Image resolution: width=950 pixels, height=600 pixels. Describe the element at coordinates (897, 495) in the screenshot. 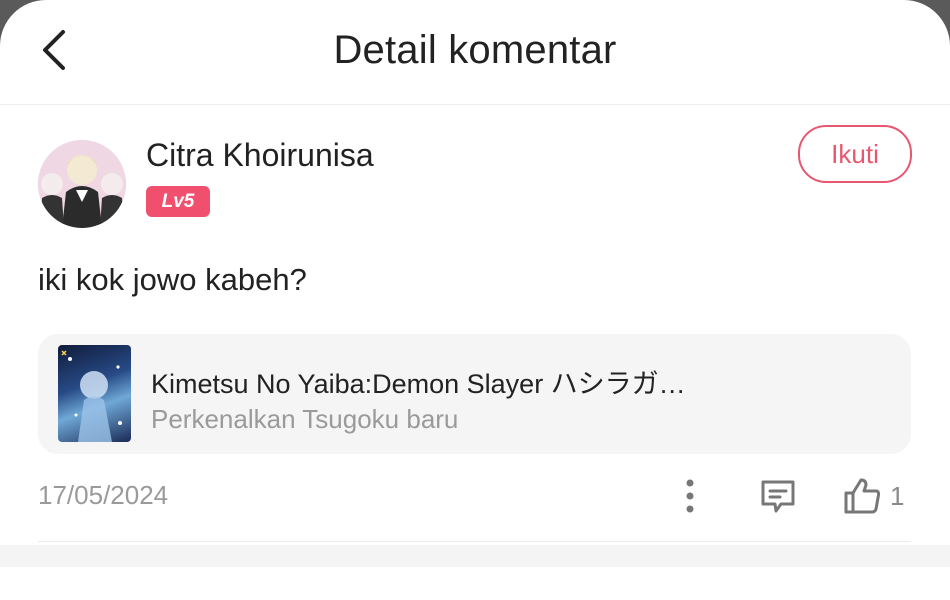

I see `like-count: 1` at that location.